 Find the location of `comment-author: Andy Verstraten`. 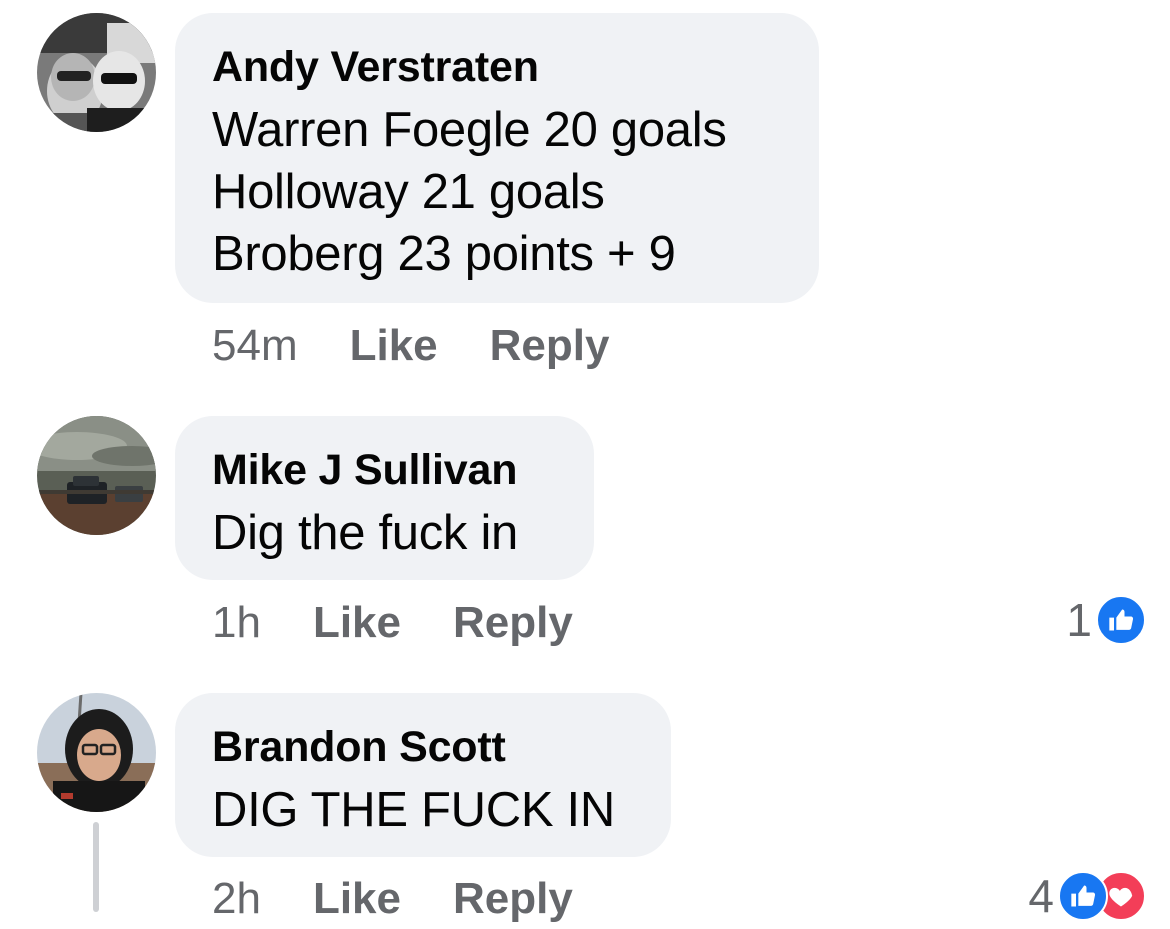

comment-author: Andy Verstraten is located at coordinates (496, 67).